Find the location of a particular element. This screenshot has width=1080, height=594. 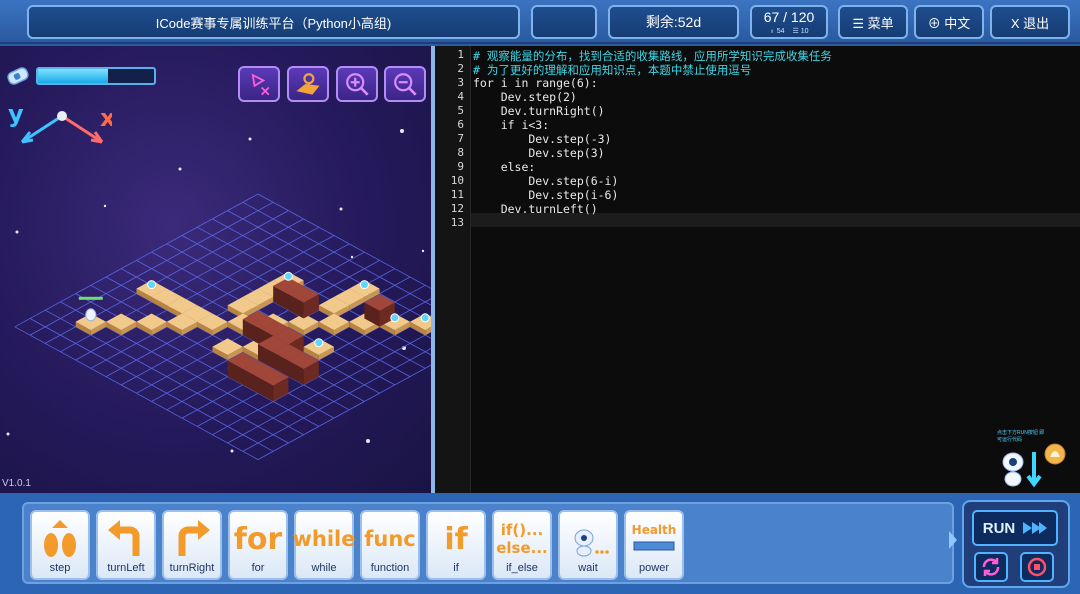

list-stat: ☰ 10 is located at coordinates (800, 31).